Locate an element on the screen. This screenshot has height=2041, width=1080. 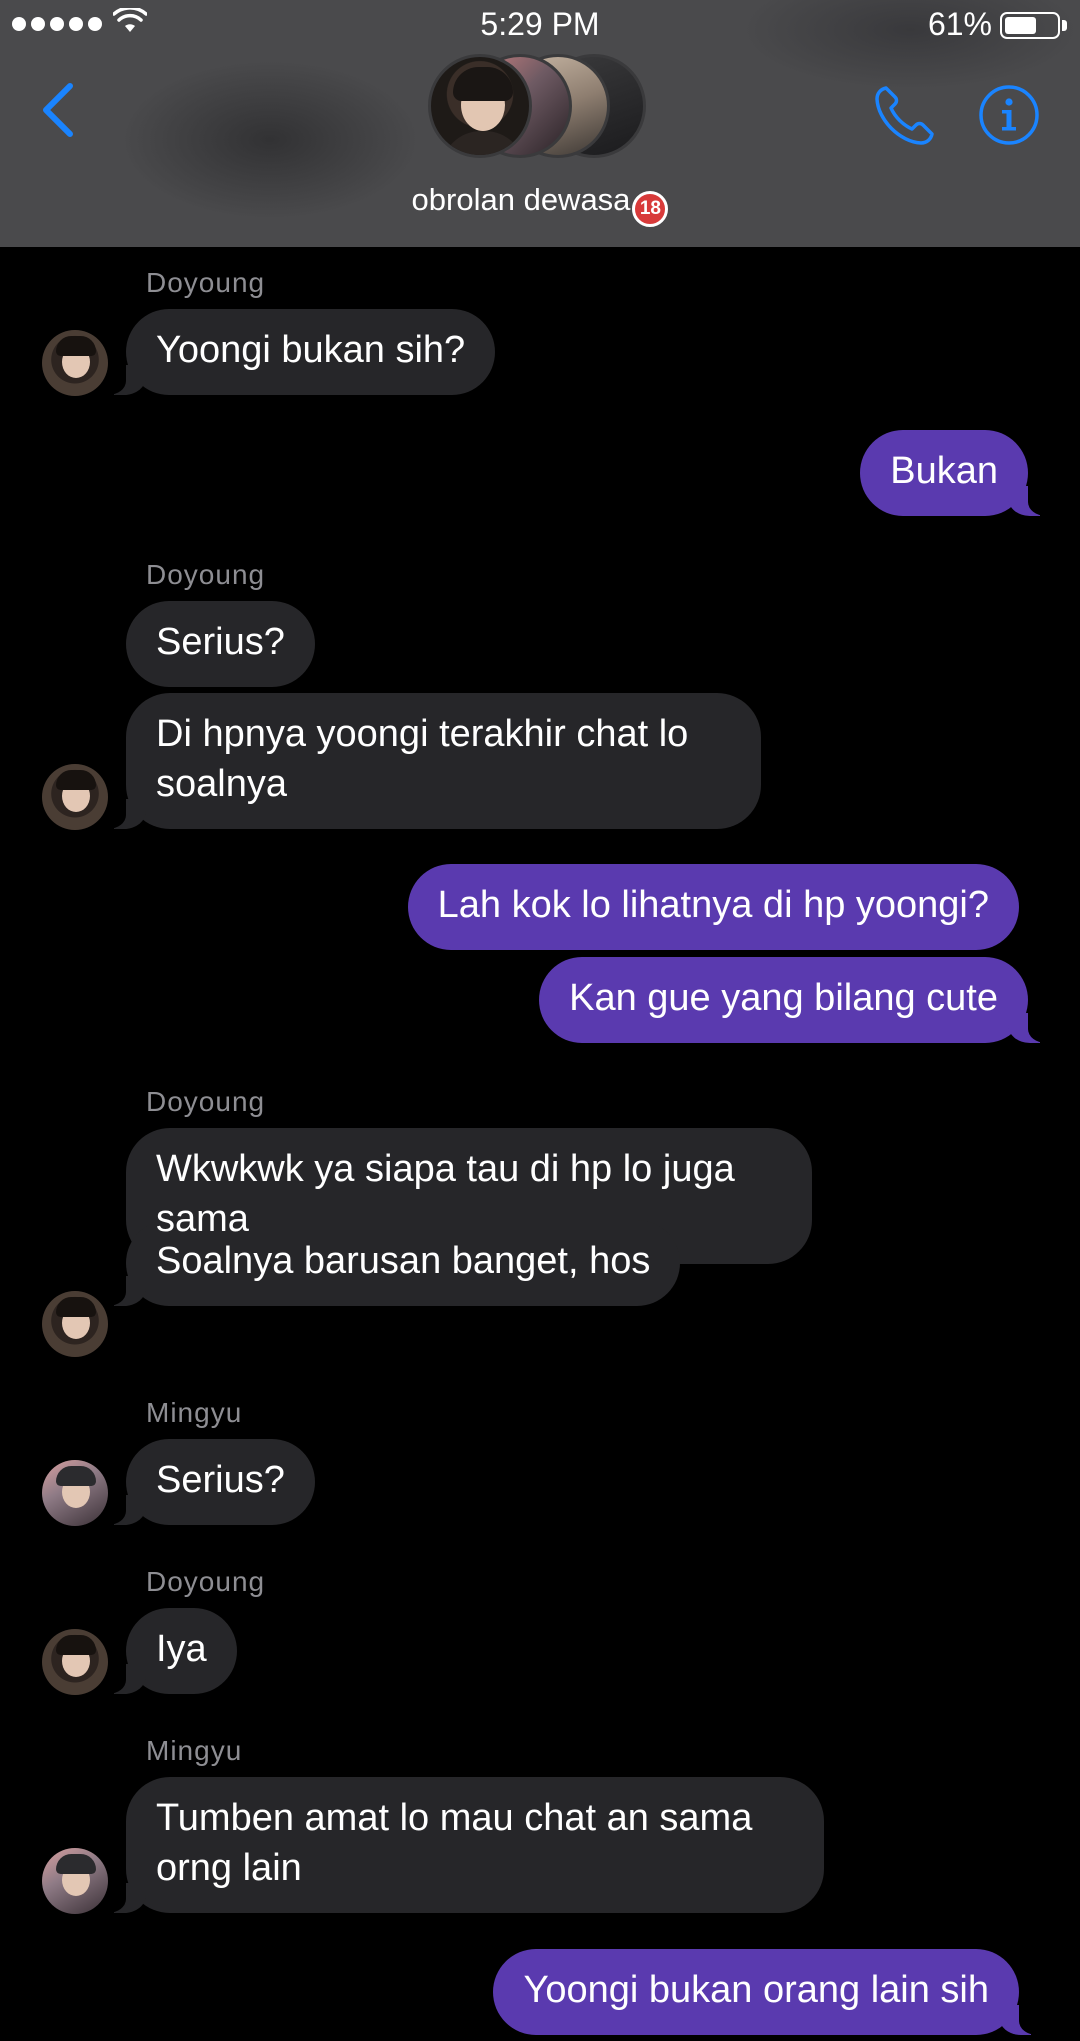
message-text: Yoongi bukan sih? is located at coordinates (311, 350).